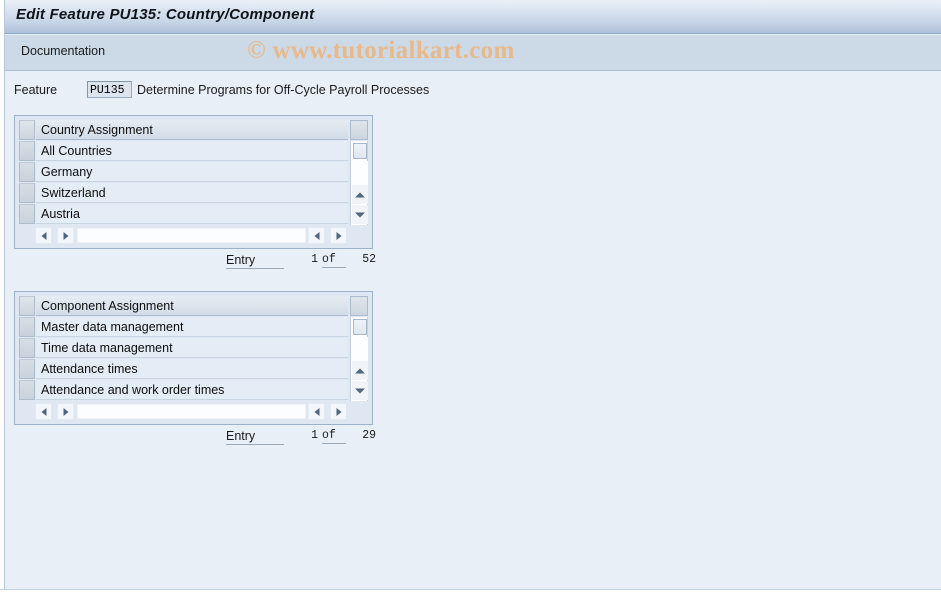  I want to click on entry-total: 52, so click(369, 259).